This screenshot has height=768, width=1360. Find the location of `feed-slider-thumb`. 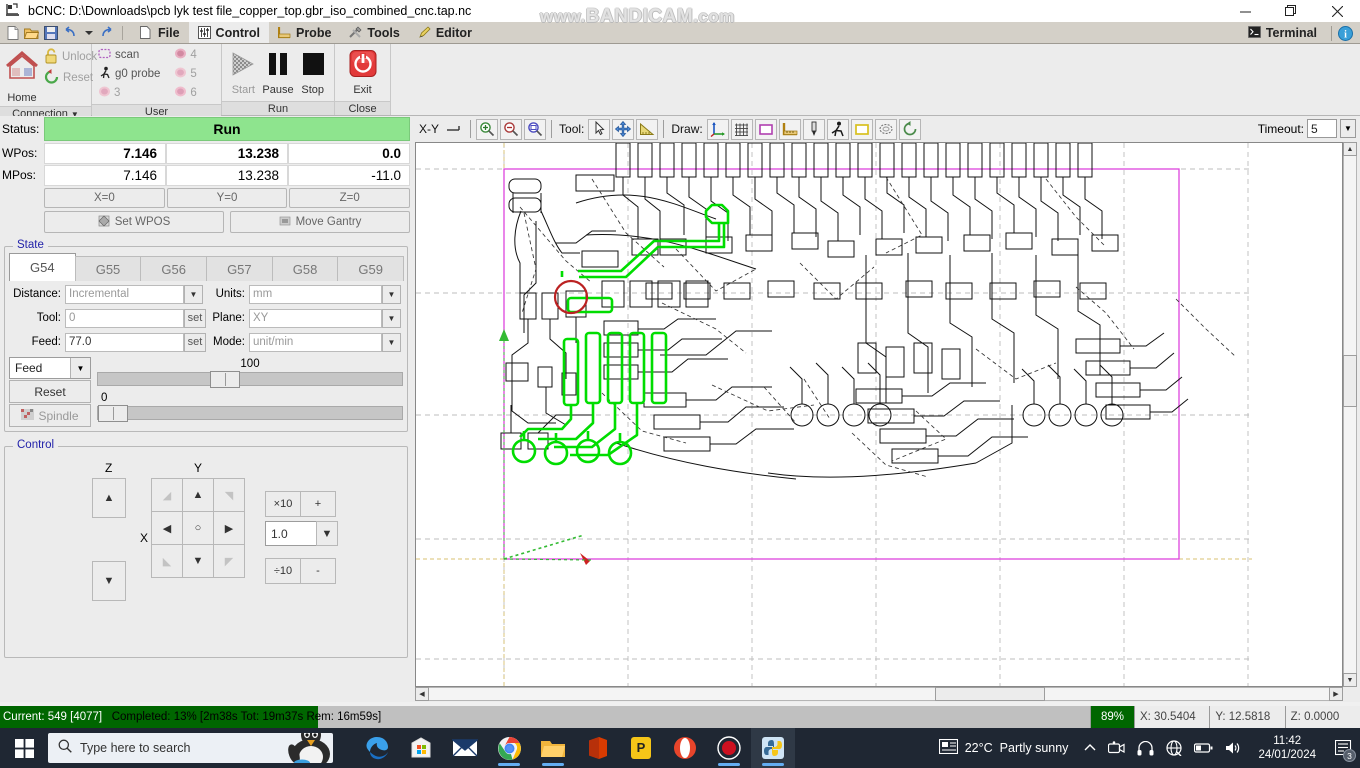

feed-slider-thumb is located at coordinates (225, 379).